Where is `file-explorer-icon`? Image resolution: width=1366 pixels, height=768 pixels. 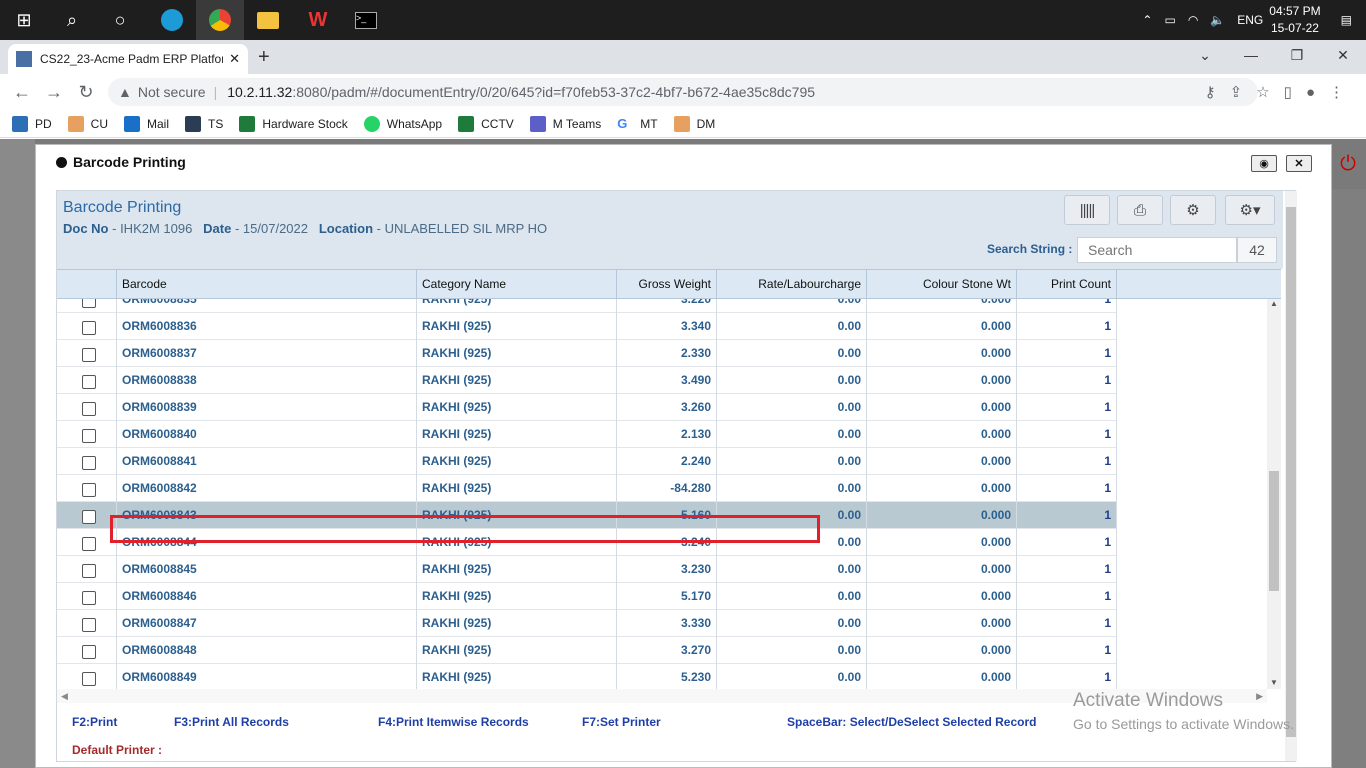 file-explorer-icon is located at coordinates (268, 20).